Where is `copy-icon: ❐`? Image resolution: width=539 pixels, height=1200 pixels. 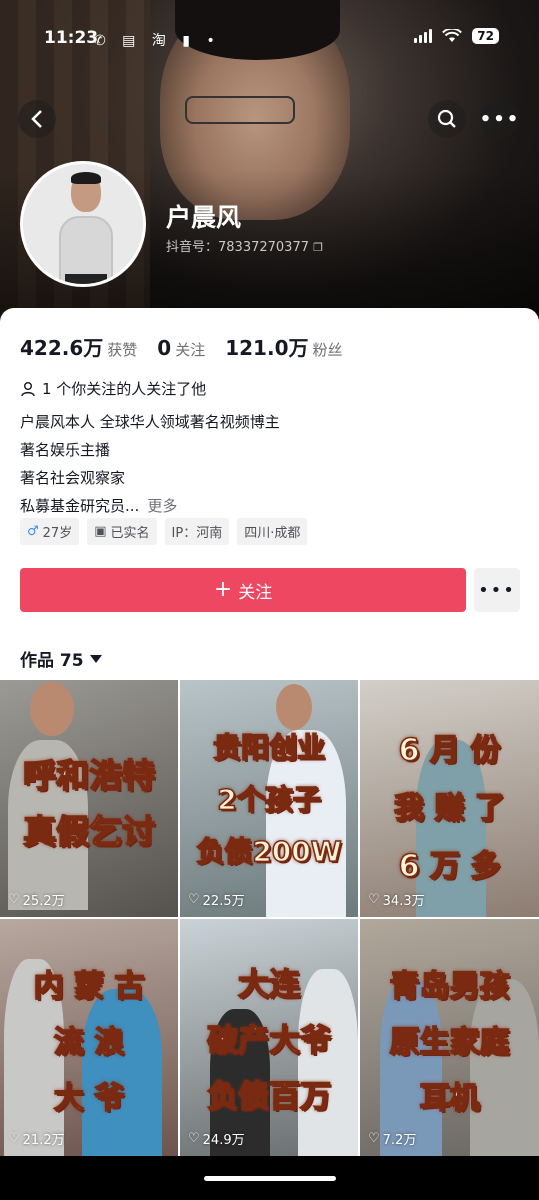
copy-icon: ❐ is located at coordinates (318, 247).